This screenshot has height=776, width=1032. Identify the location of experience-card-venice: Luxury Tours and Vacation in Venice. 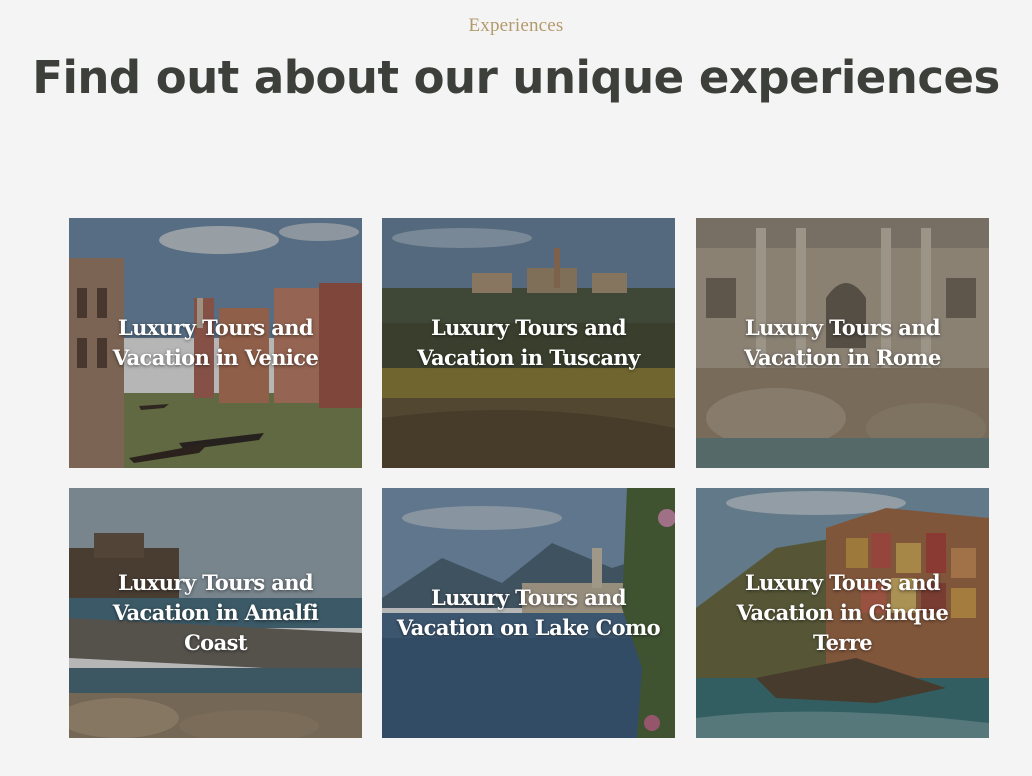
(215, 343).